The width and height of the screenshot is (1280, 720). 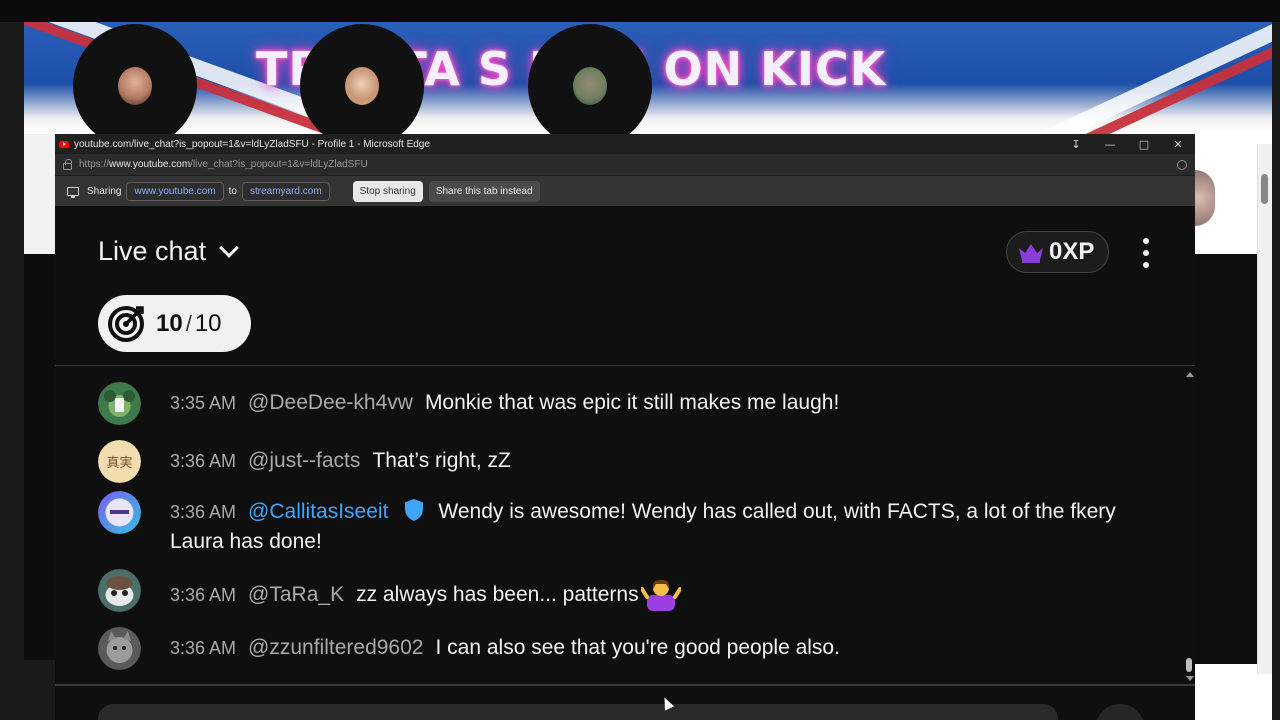 What do you see at coordinates (1178, 144) in the screenshot?
I see `close-button: ✕` at bounding box center [1178, 144].